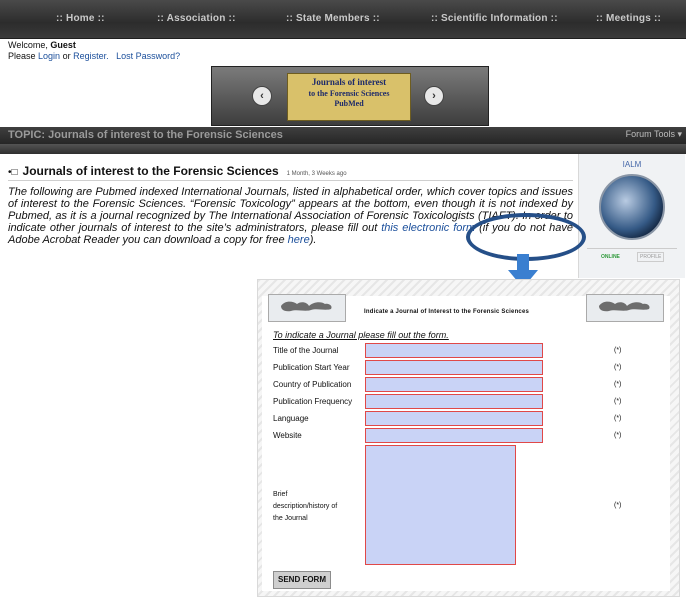 This screenshot has width=686, height=600. I want to click on user-sidebar: IALM ONLINE PROFILE, so click(631, 216).